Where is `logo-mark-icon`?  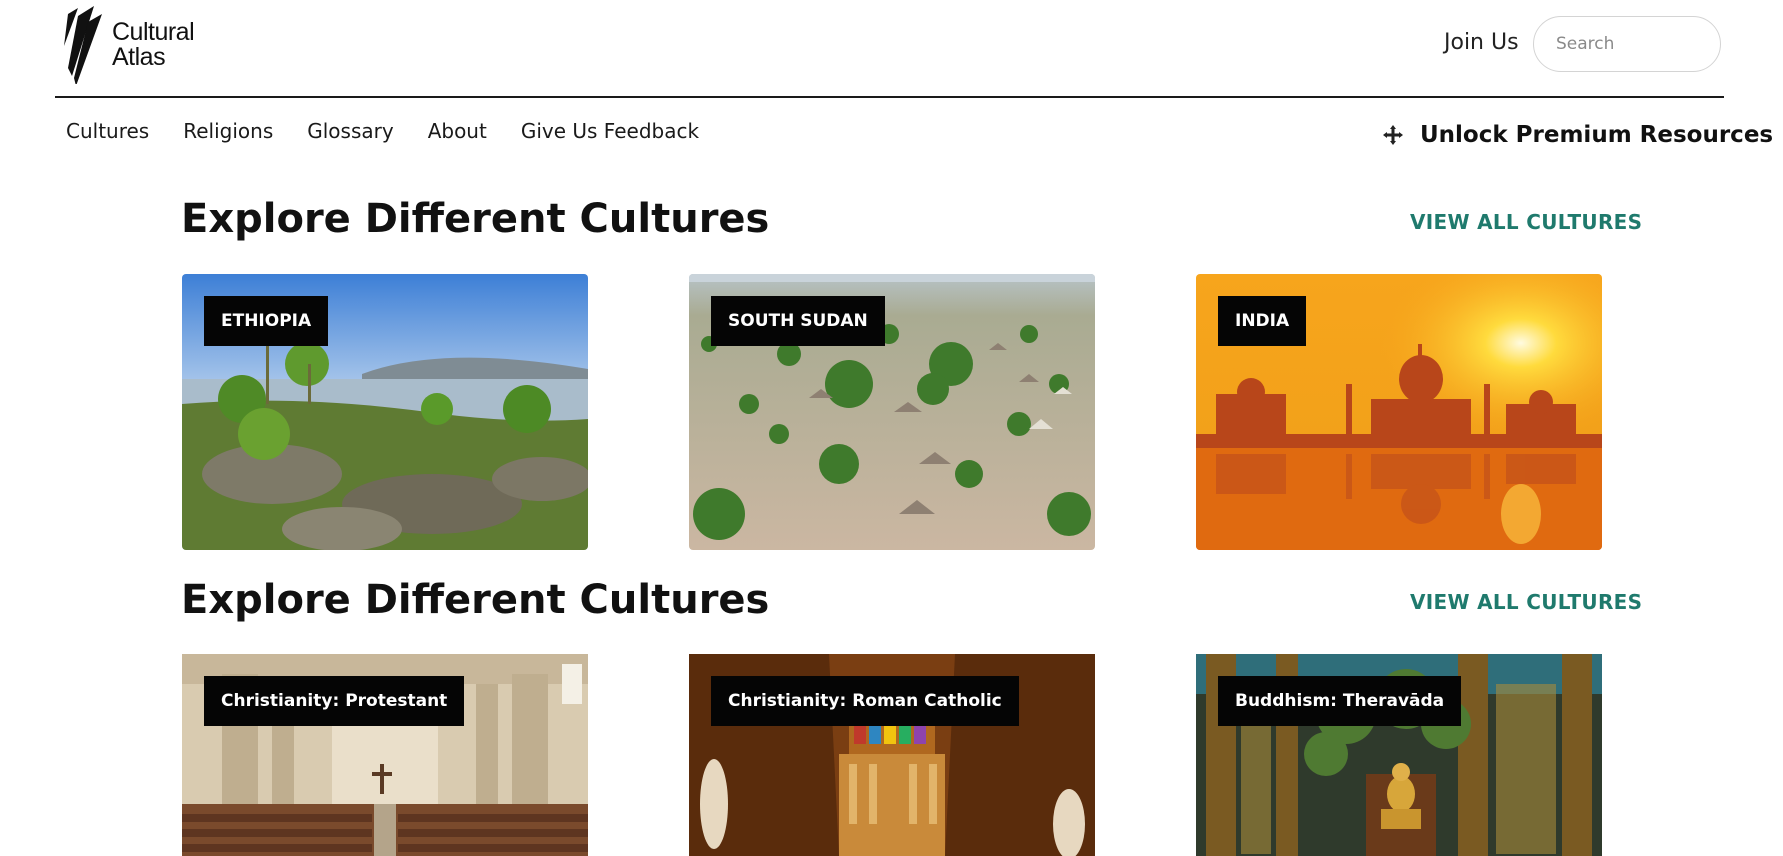 logo-mark-icon is located at coordinates (83, 45).